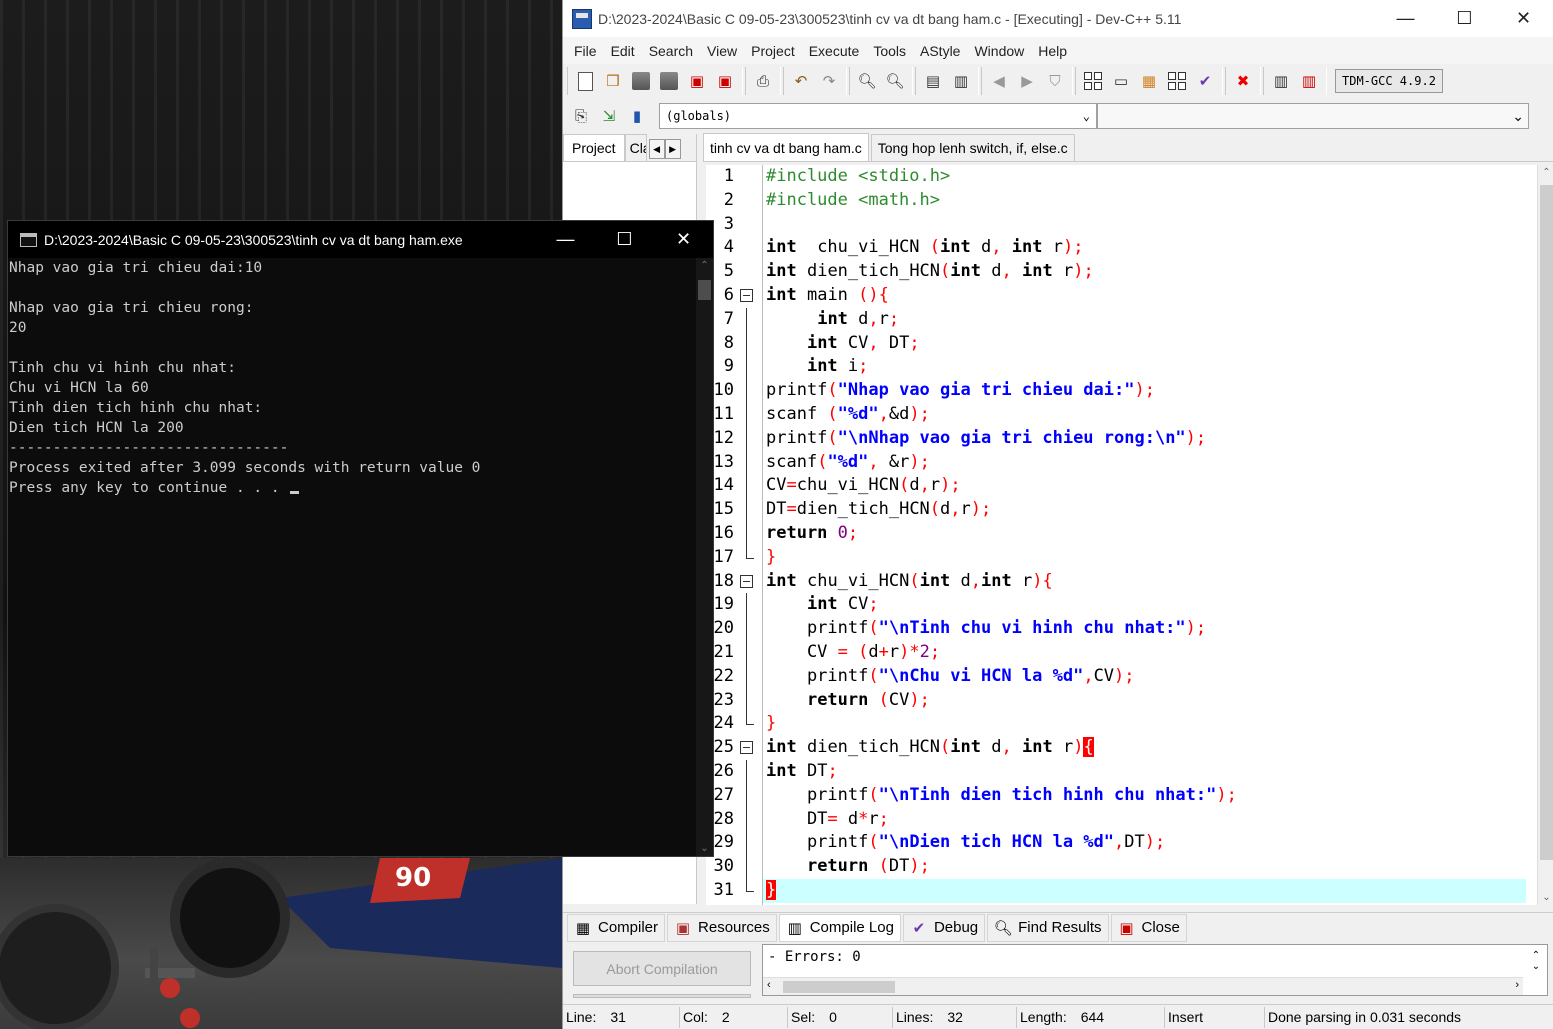 The height and width of the screenshot is (1029, 1553). I want to click on scroll-up-icon: ⌃, so click(1545, 172).